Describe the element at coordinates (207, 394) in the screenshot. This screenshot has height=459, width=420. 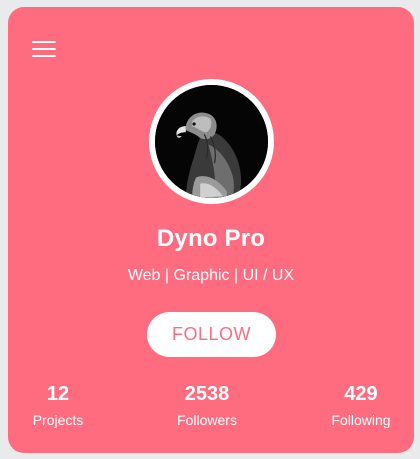
I see `stat-value: 2538` at that location.